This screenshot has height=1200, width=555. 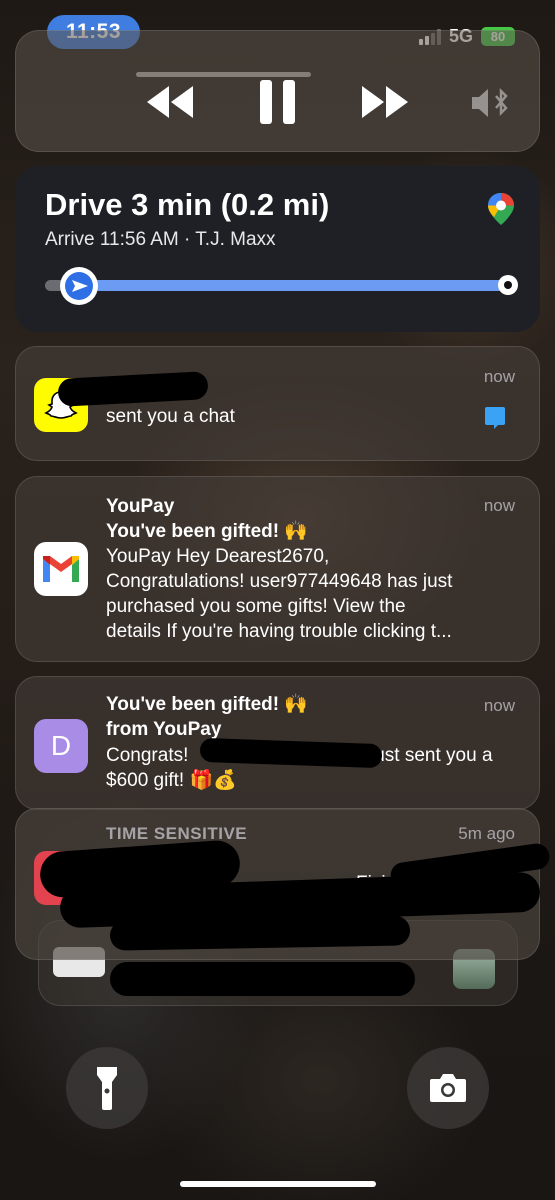 I want to click on icon-letter: D, so click(x=61, y=745).